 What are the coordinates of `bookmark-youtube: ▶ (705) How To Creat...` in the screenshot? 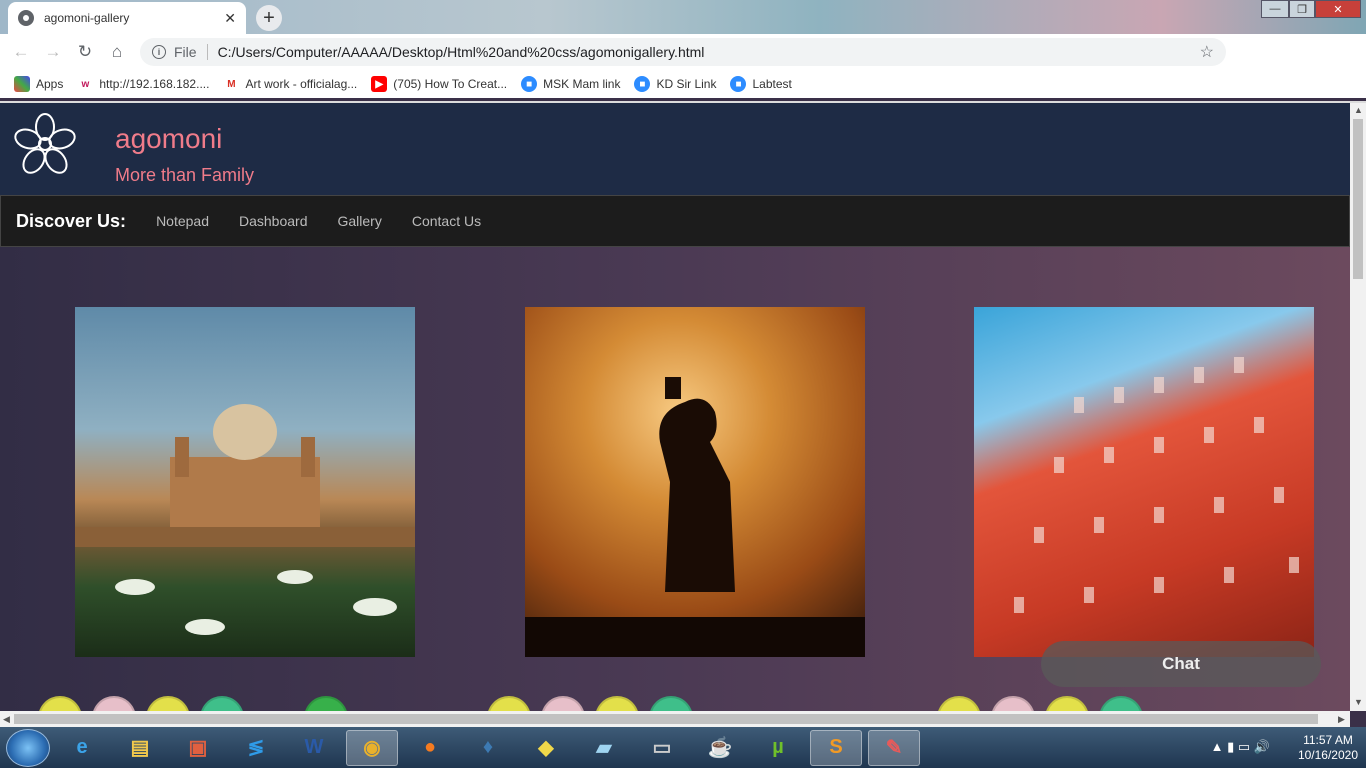 It's located at (439, 84).